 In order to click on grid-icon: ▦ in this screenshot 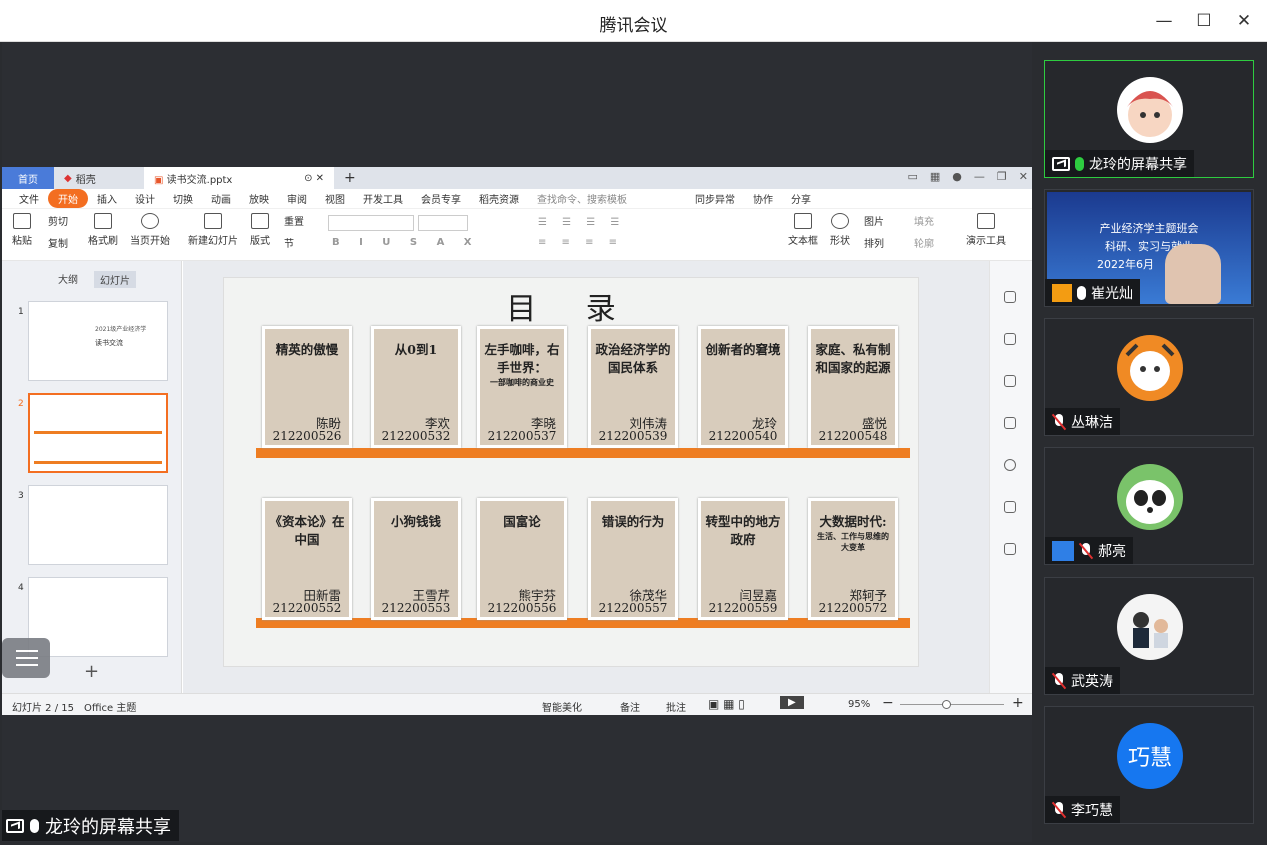, I will do `click(935, 176)`.